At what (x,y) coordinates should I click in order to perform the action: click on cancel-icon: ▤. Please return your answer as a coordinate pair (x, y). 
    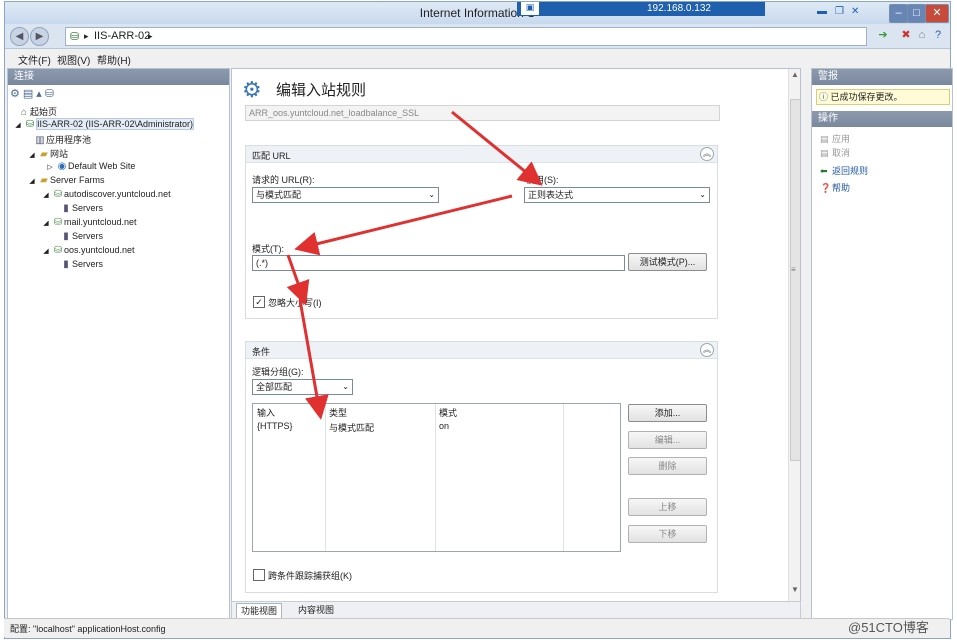
    Looking at the image, I should click on (824, 153).